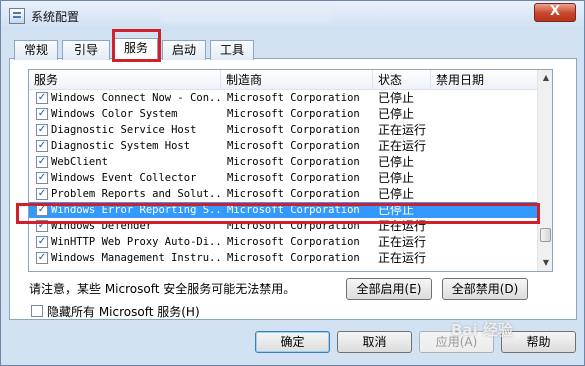 The image size is (585, 366). I want to click on list-header: 服务 制造商 状态 禁用日期, so click(283, 80).